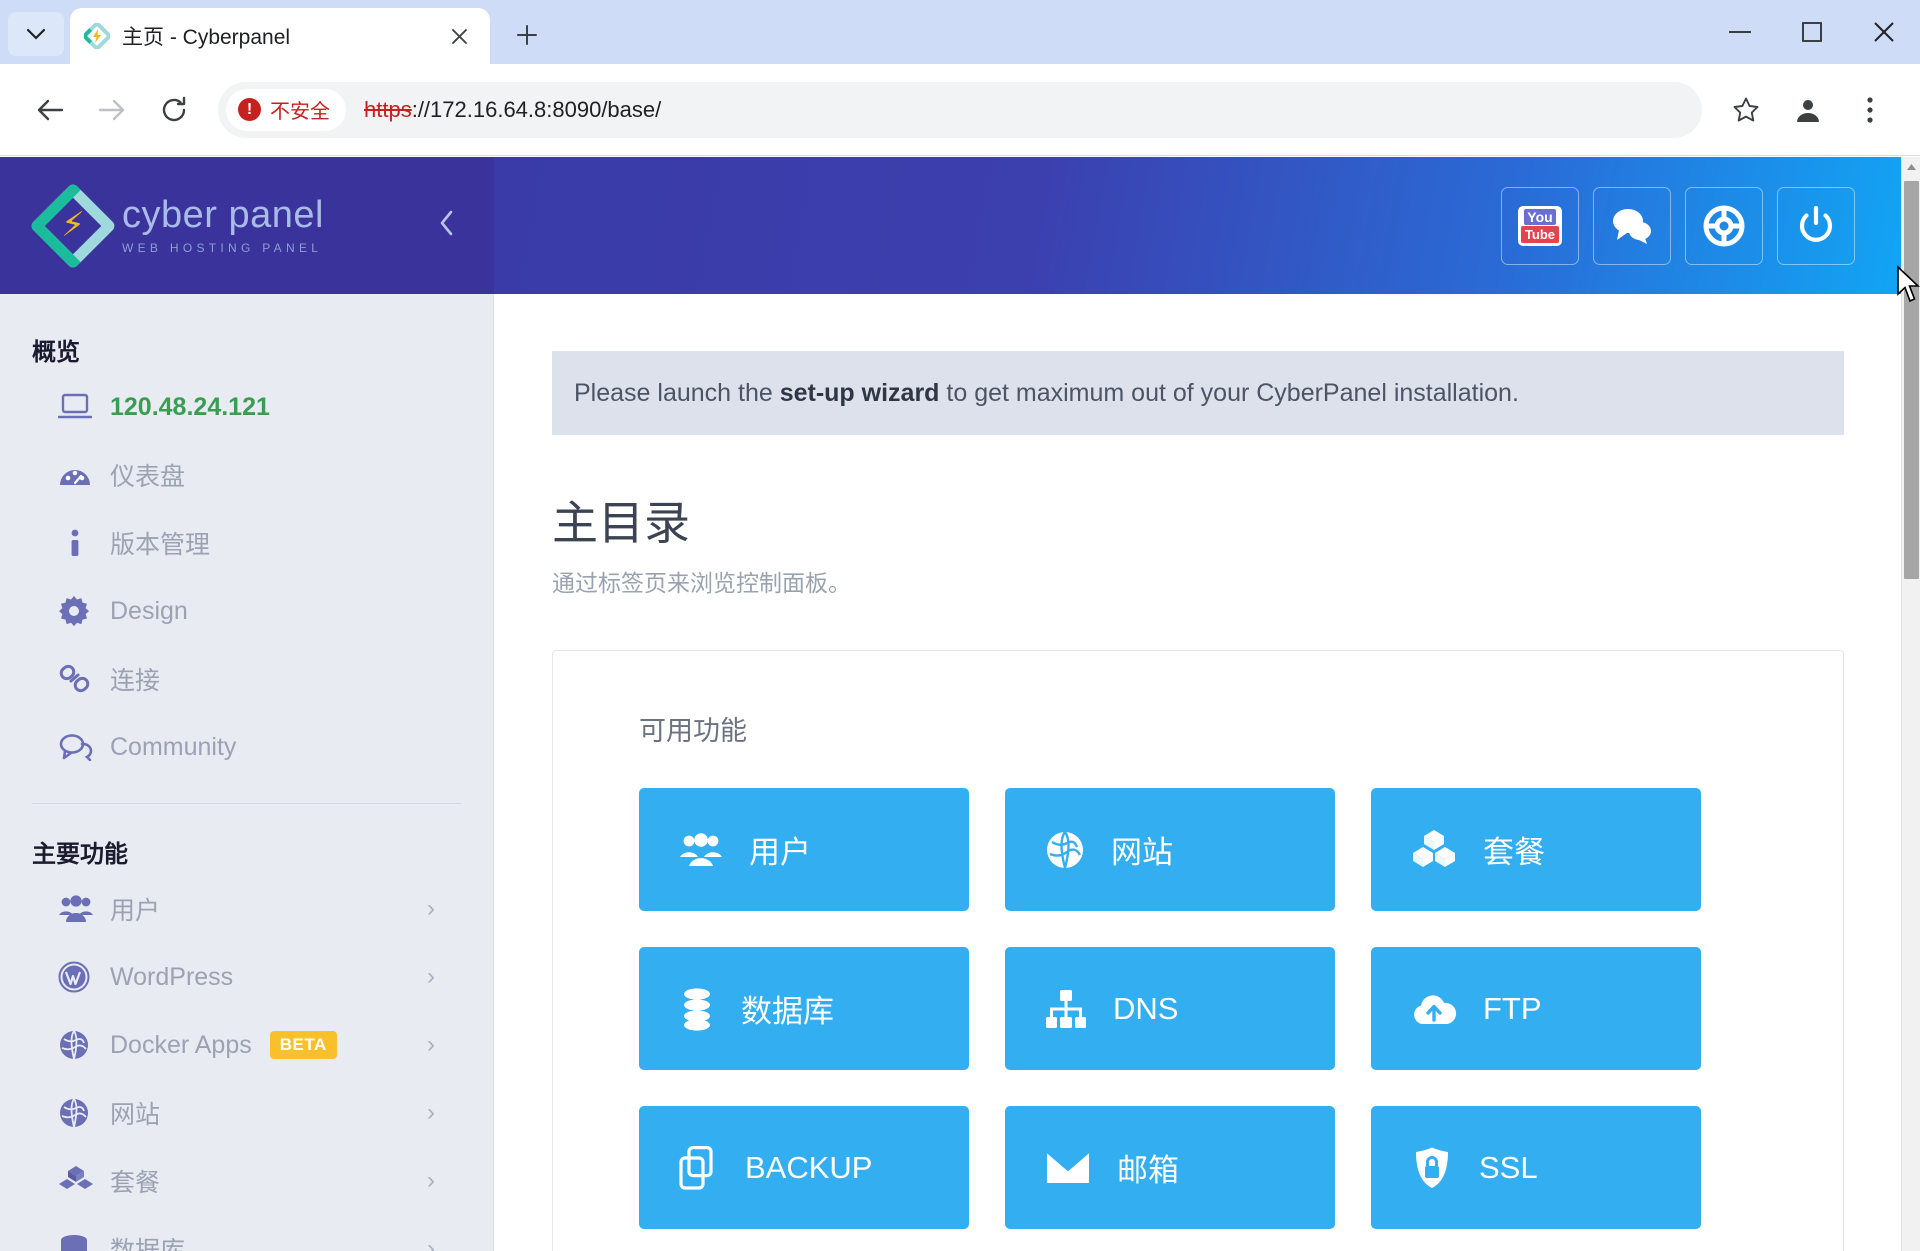 This screenshot has width=1920, height=1251. I want to click on header-actions: You Tube, so click(1678, 225).